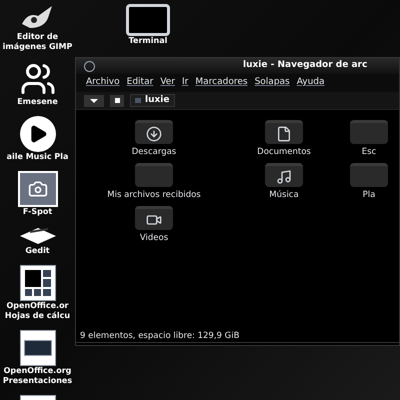  I want to click on presentation-icon, so click(38, 348).